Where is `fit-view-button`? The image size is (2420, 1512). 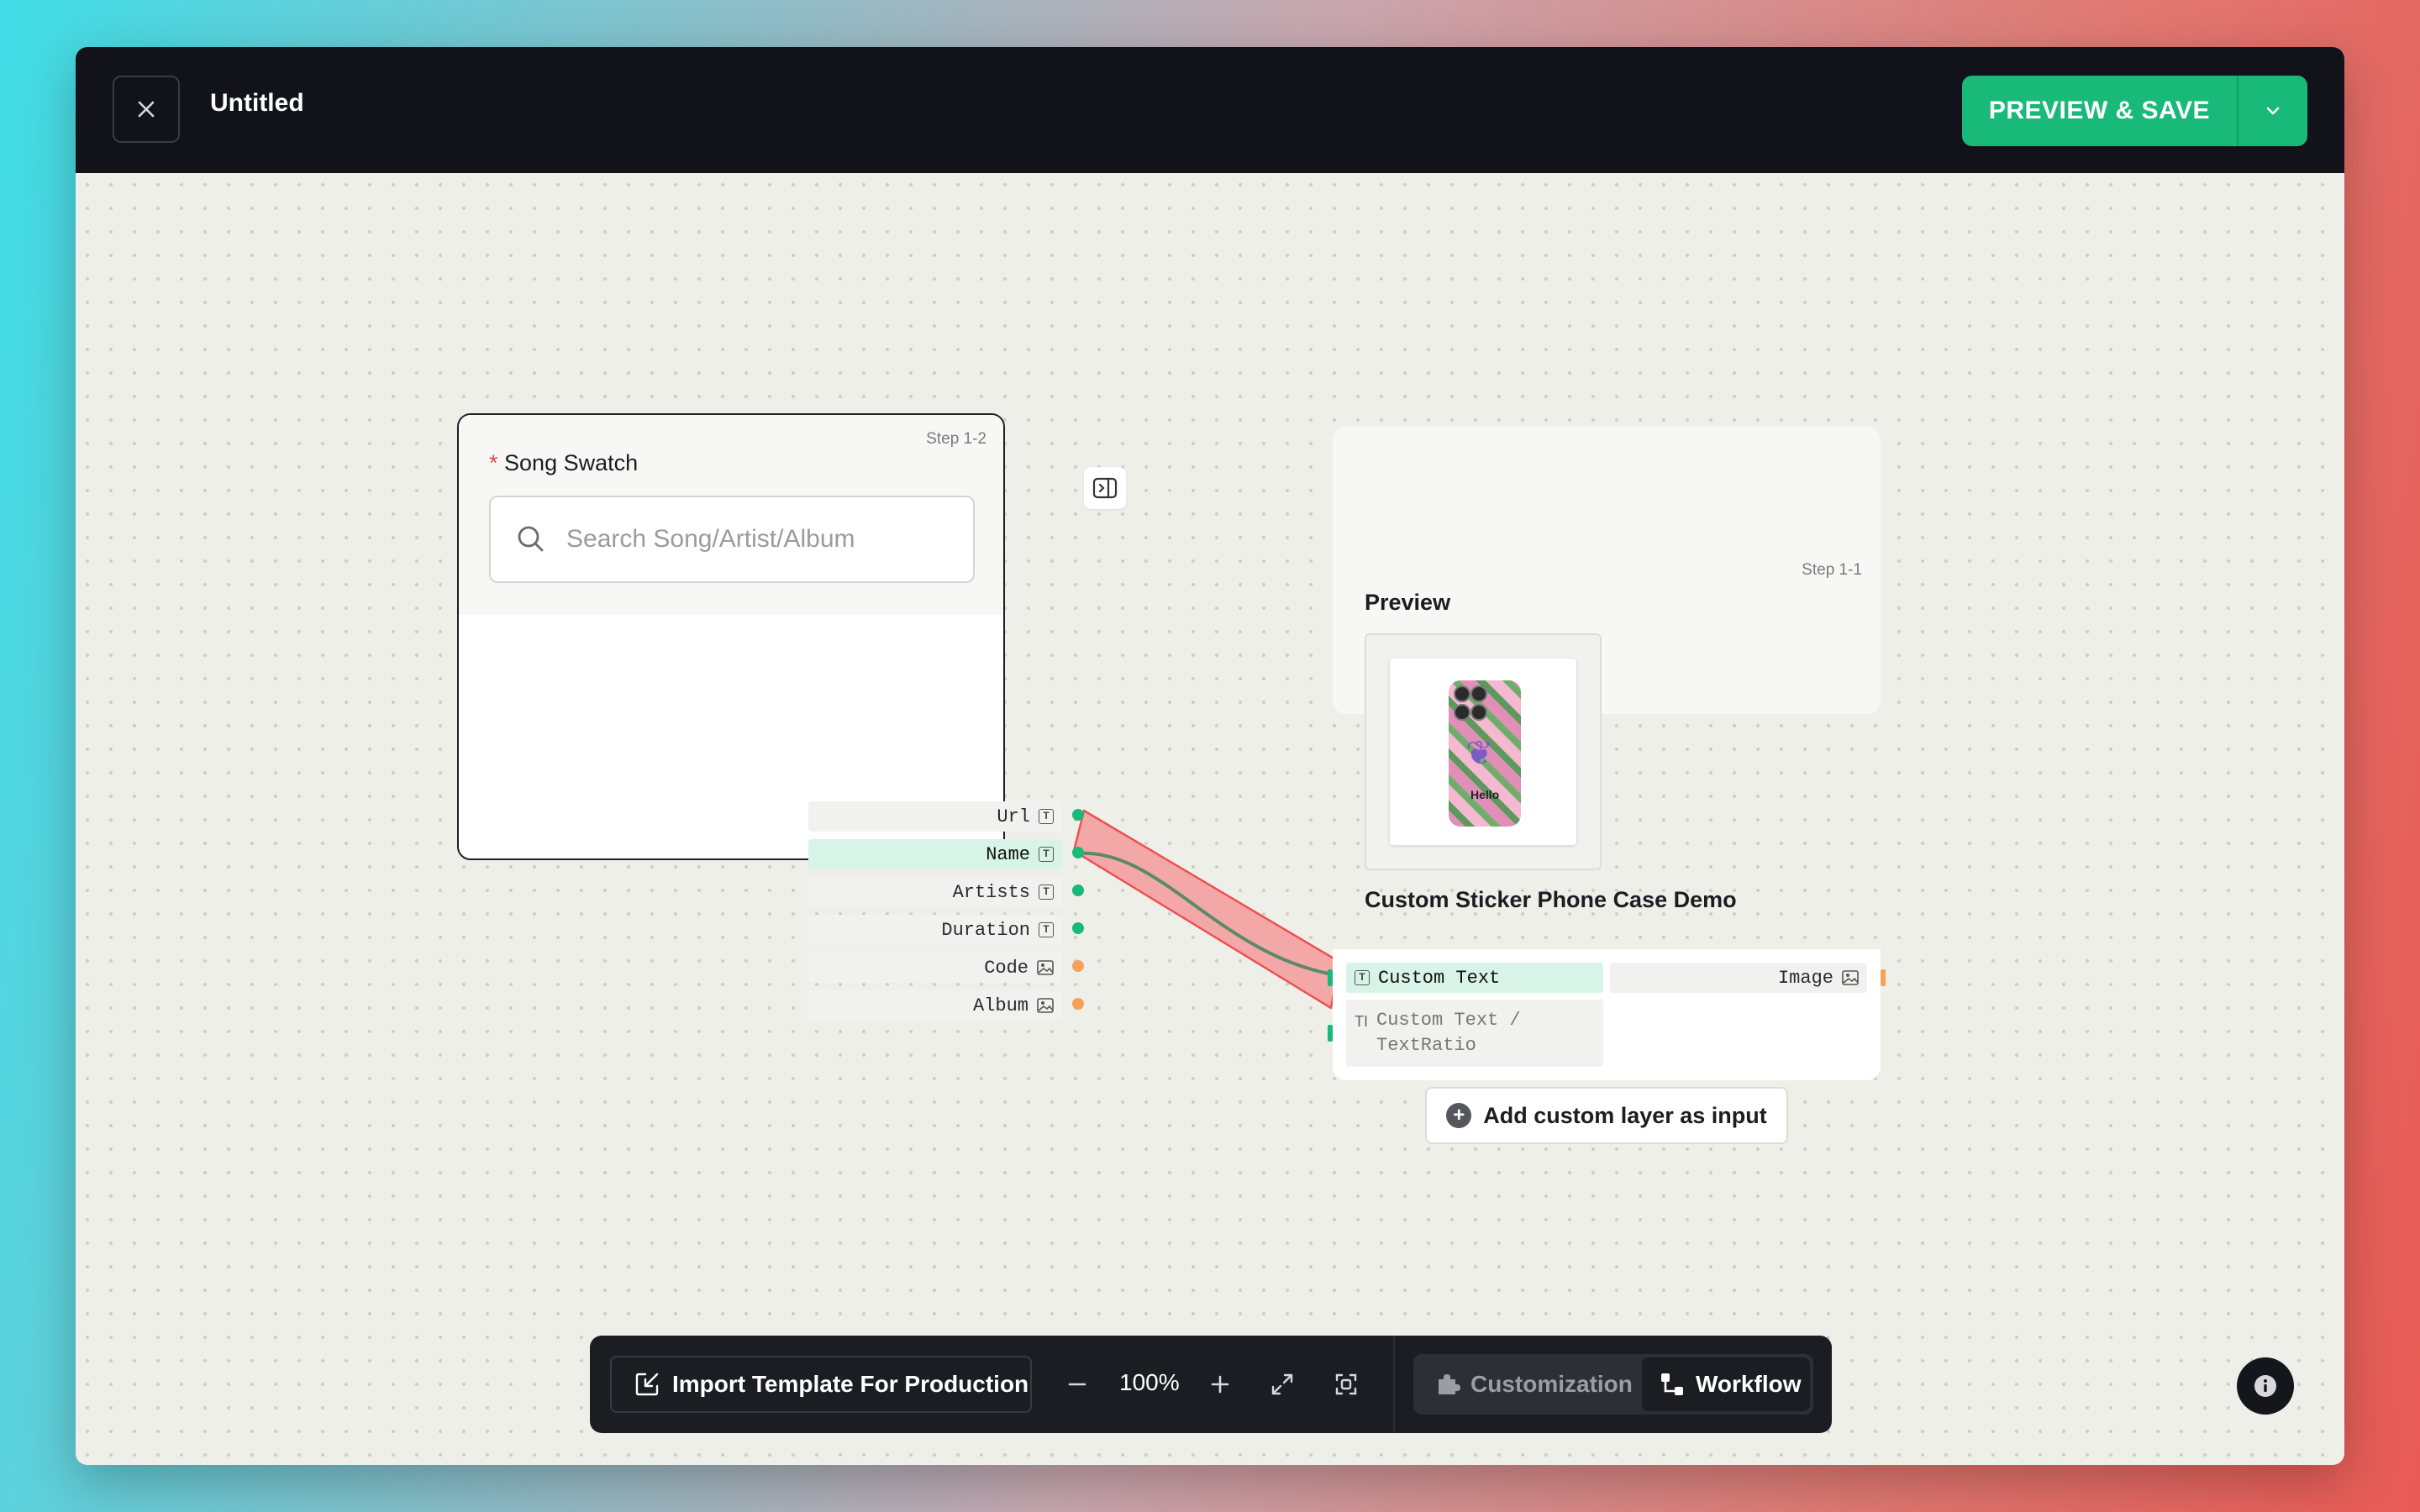 fit-view-button is located at coordinates (1346, 1384).